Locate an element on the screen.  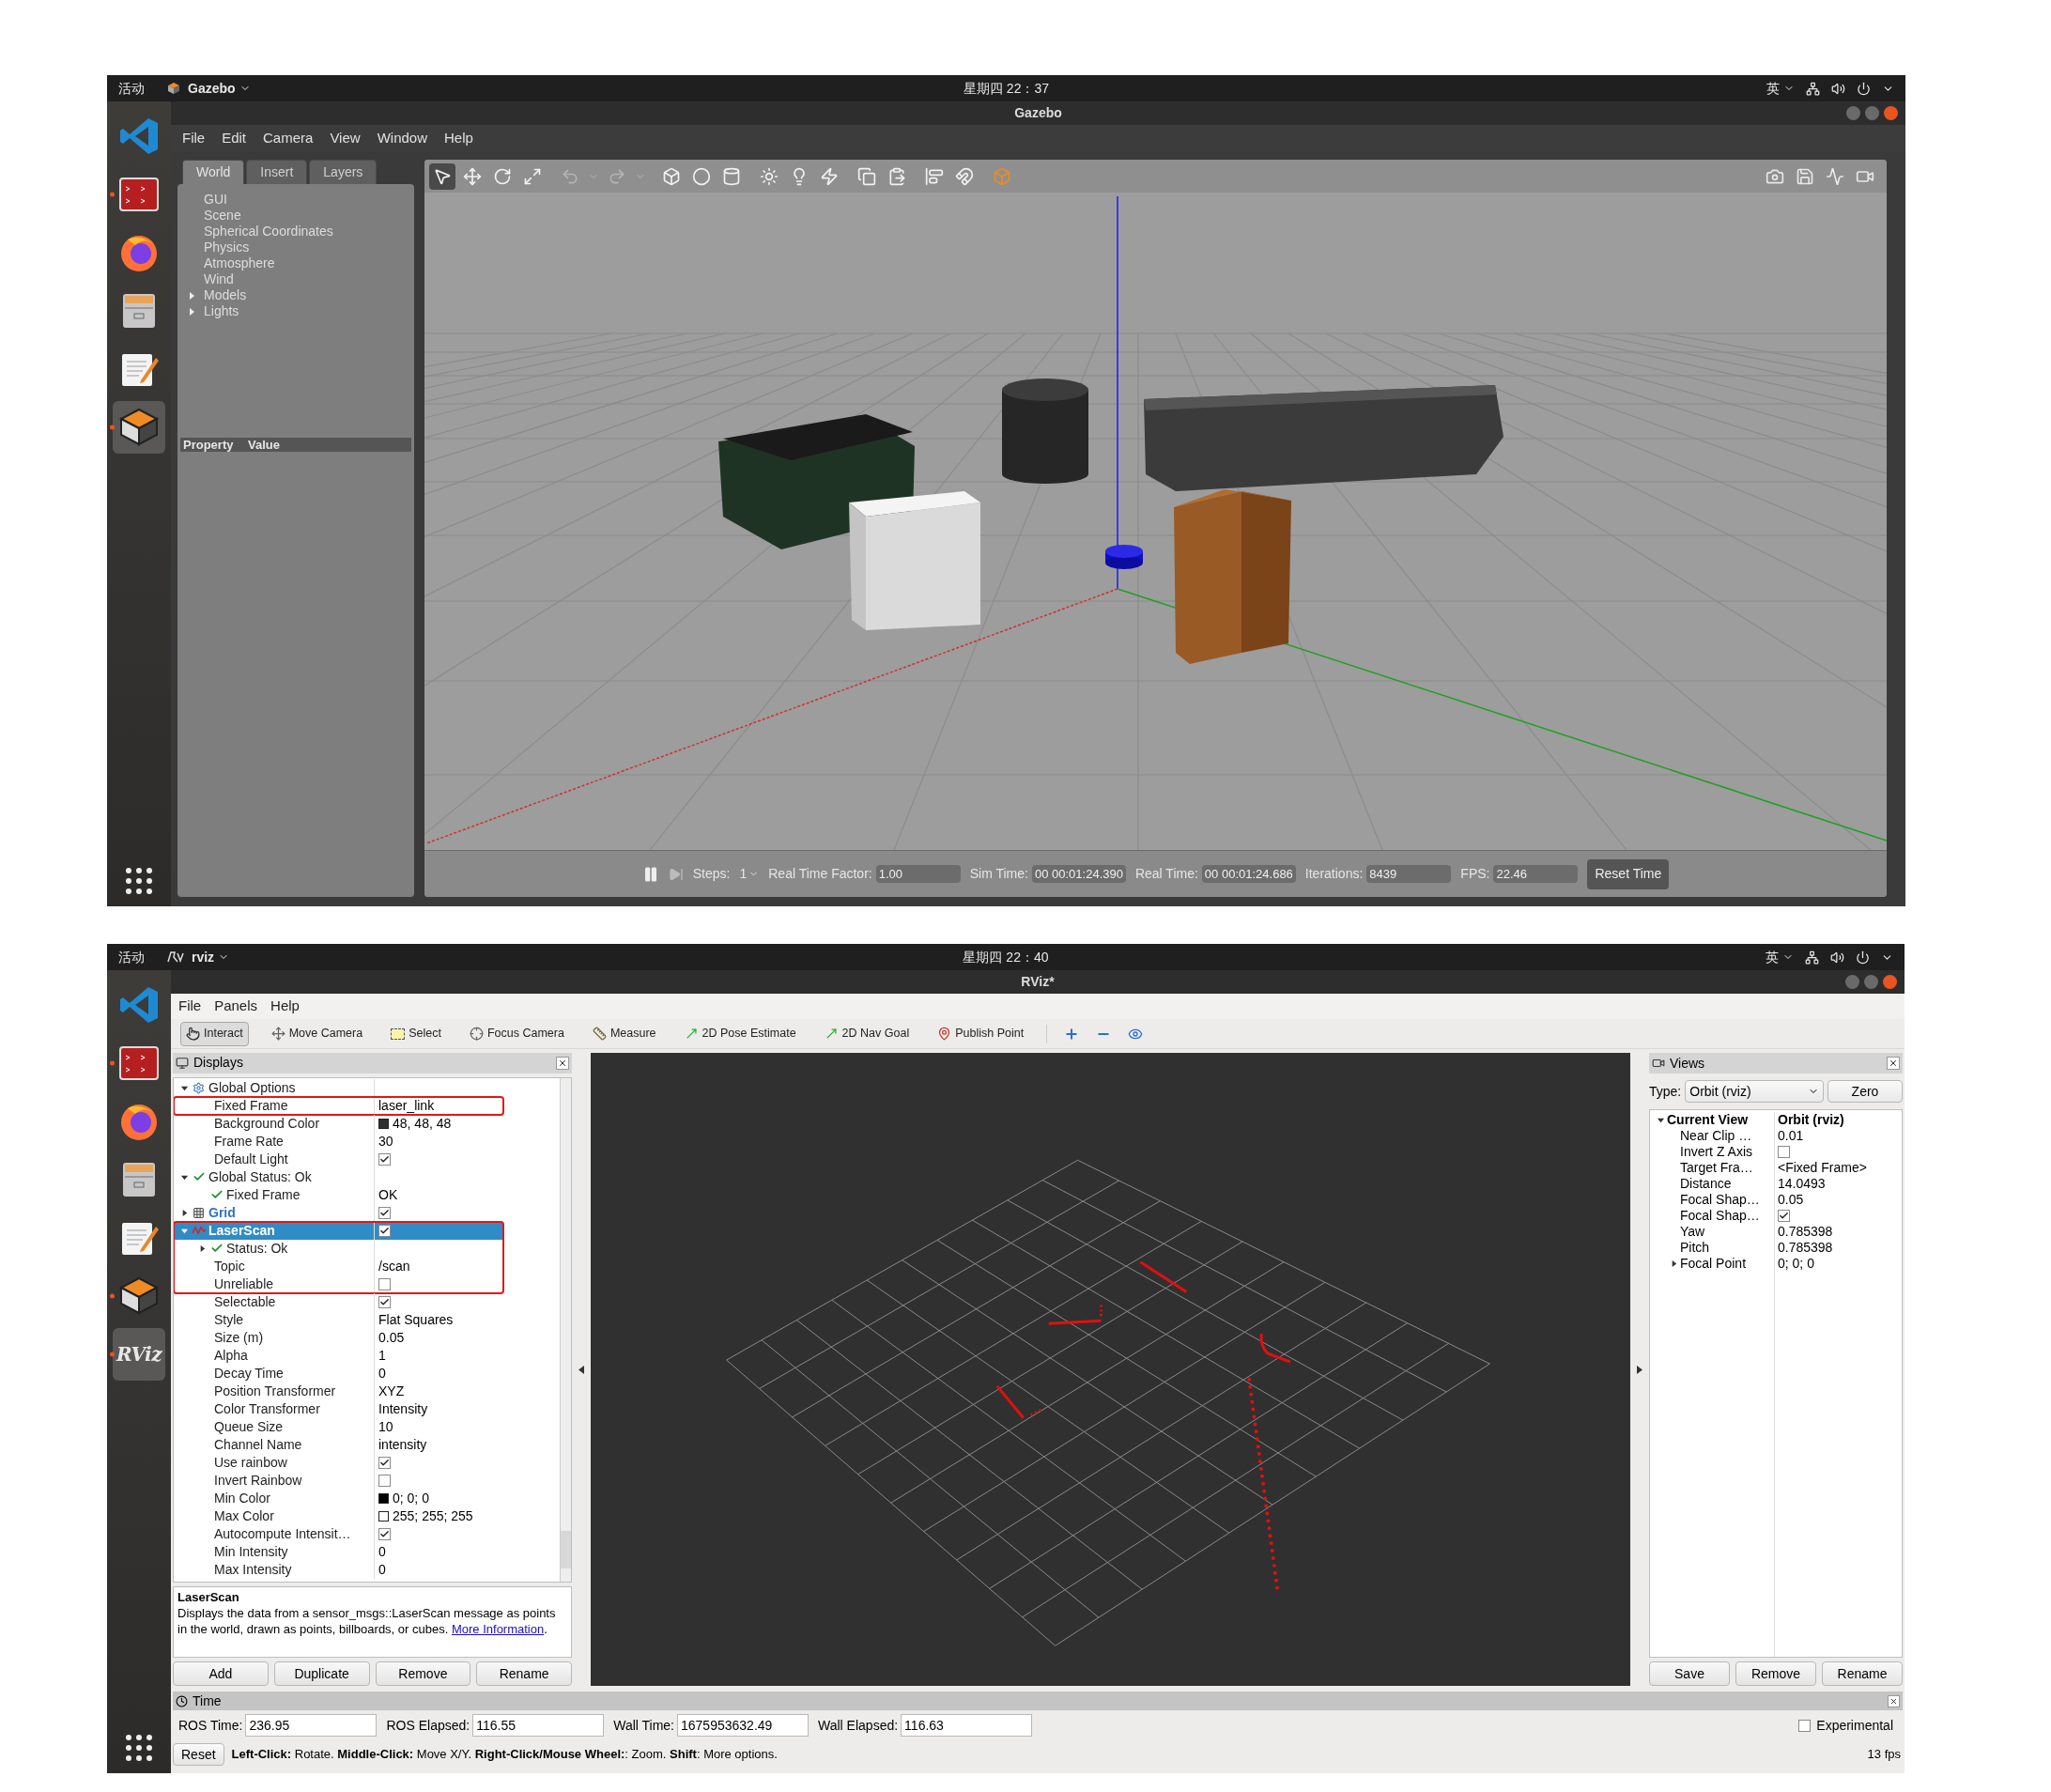
readout-field: 00 00:01:24.686 is located at coordinates (1248, 874).